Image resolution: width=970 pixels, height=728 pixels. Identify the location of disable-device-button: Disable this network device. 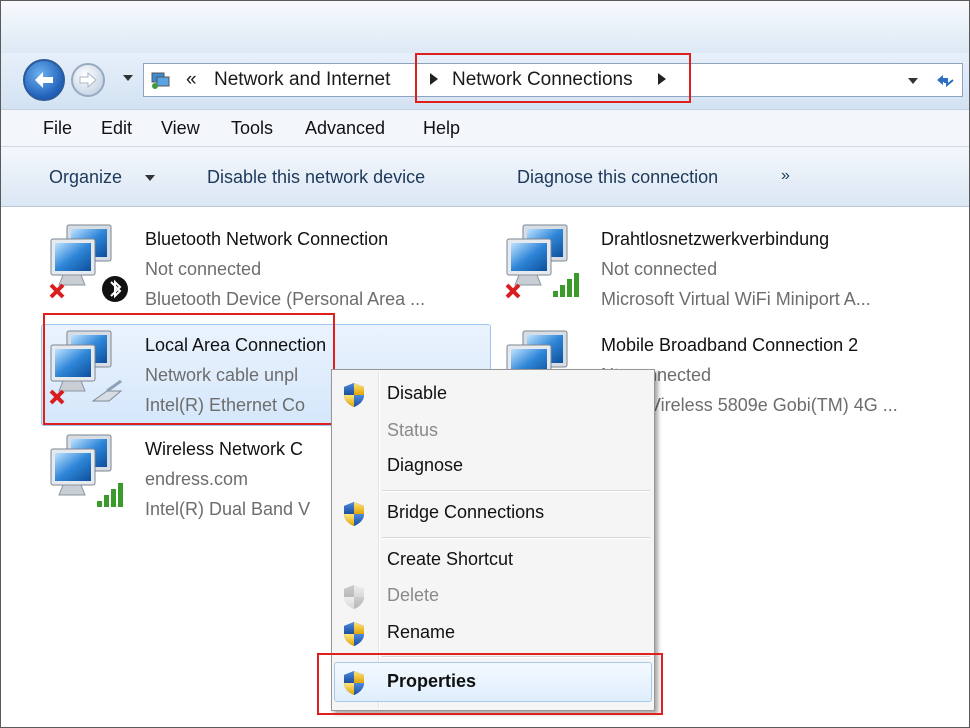
(316, 177).